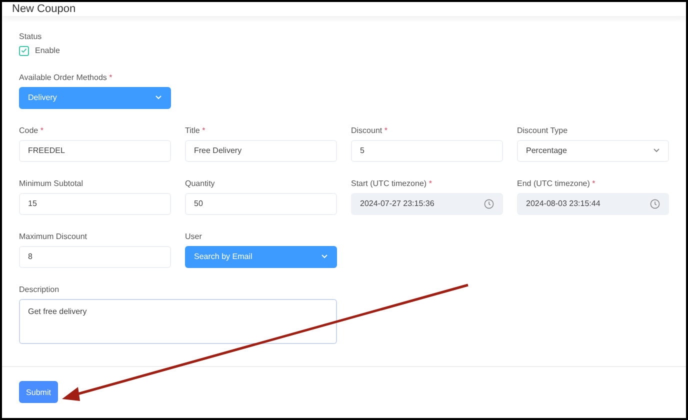 Image resolution: width=688 pixels, height=420 pixels. What do you see at coordinates (66, 77) in the screenshot?
I see `field-label: Available Order Methods *` at bounding box center [66, 77].